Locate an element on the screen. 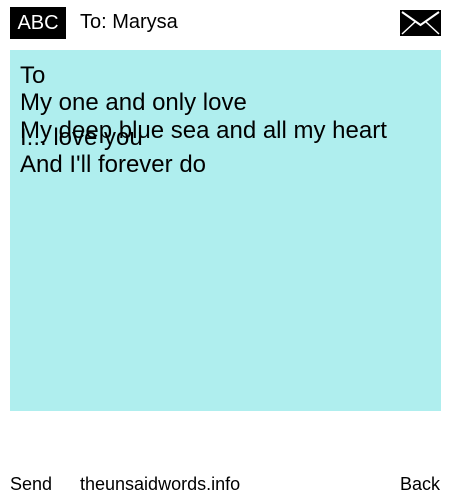 Image resolution: width=450 pixels, height=500 pixels. back-button: Back is located at coordinates (420, 484).